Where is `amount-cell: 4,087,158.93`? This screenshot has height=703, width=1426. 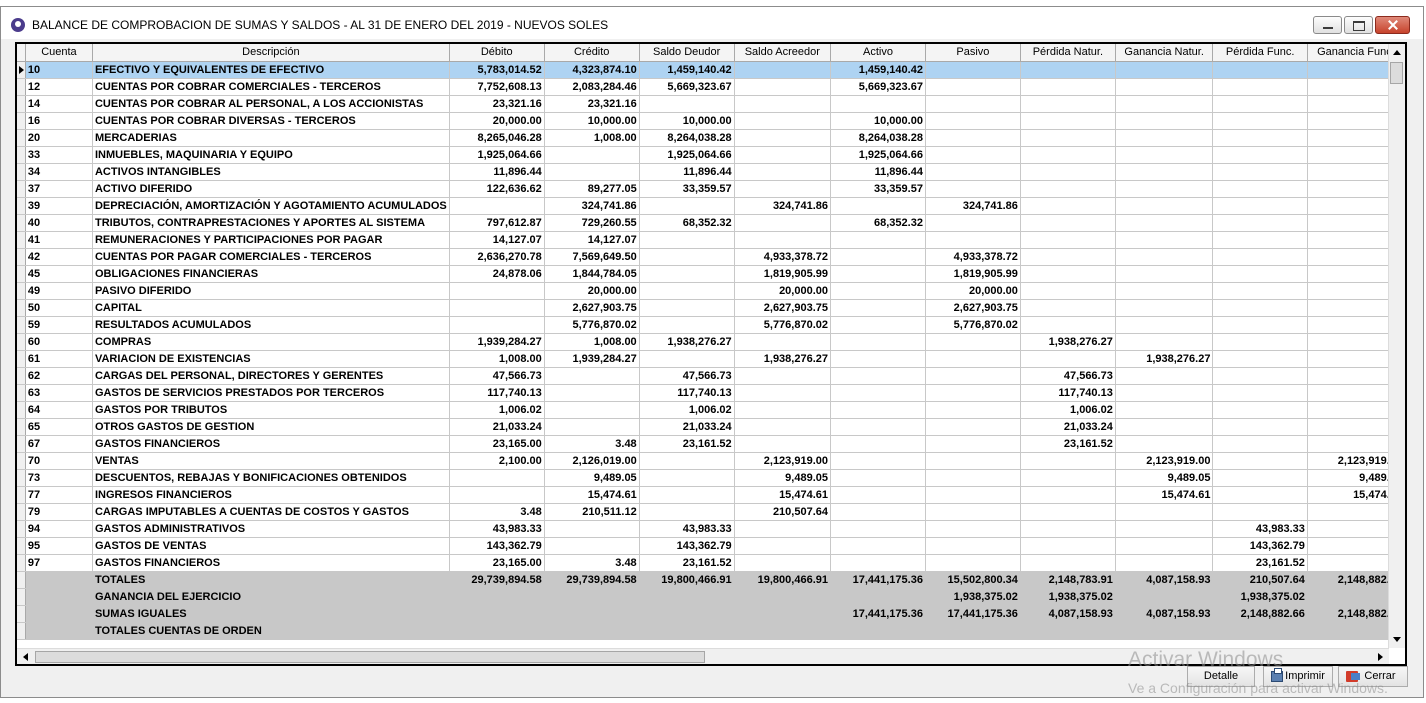 amount-cell: 4,087,158.93 is located at coordinates (1068, 614).